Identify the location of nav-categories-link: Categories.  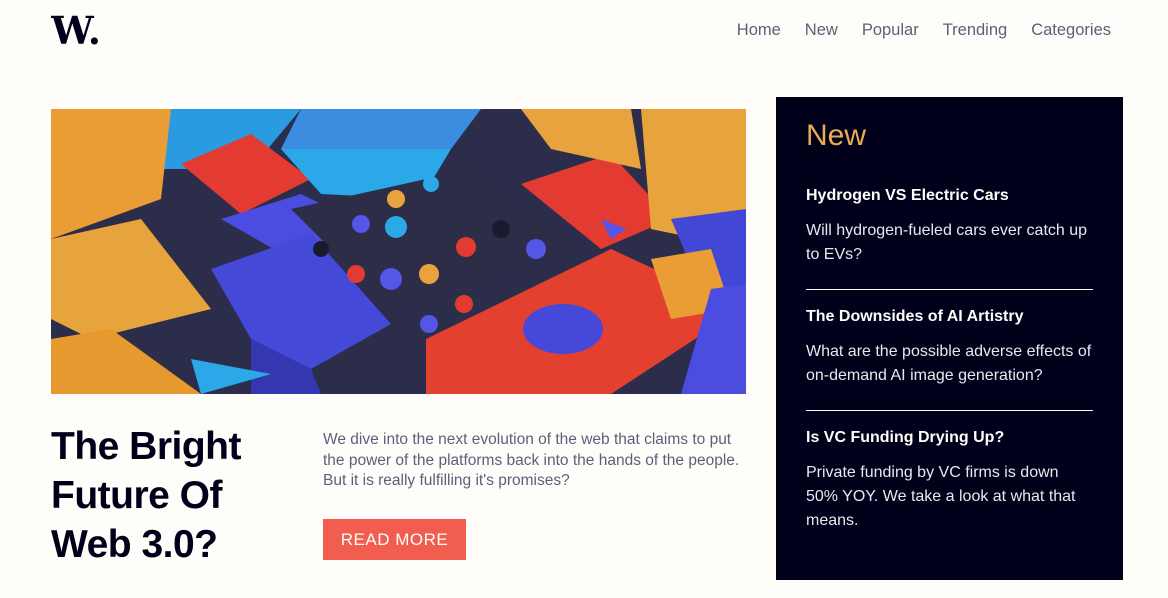
(1071, 30).